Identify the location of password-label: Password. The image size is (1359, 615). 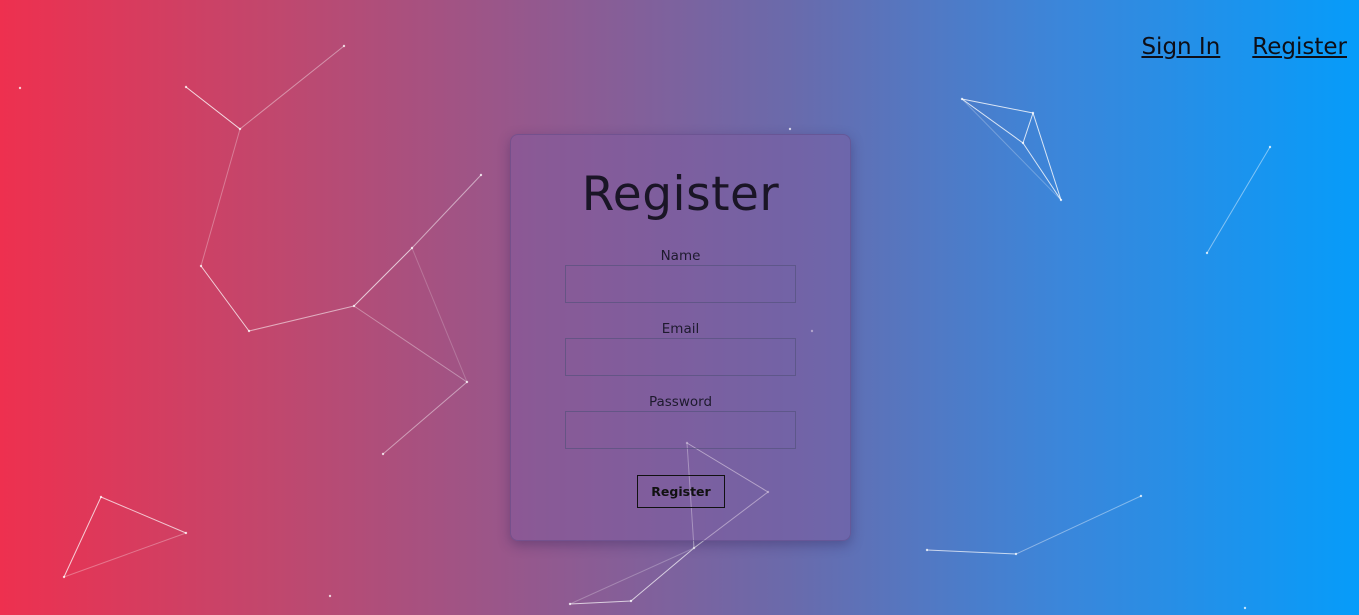
(680, 402).